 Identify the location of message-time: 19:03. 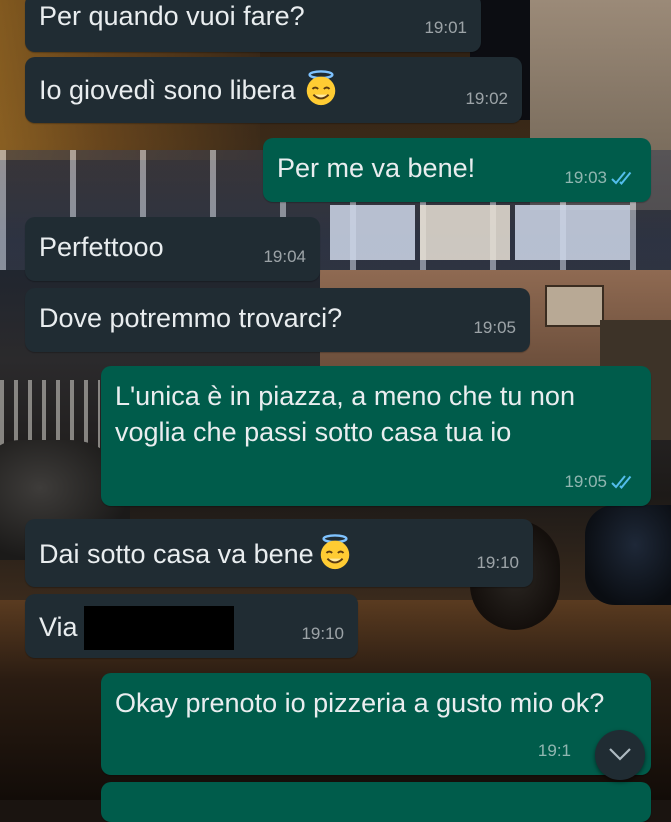
(585, 177).